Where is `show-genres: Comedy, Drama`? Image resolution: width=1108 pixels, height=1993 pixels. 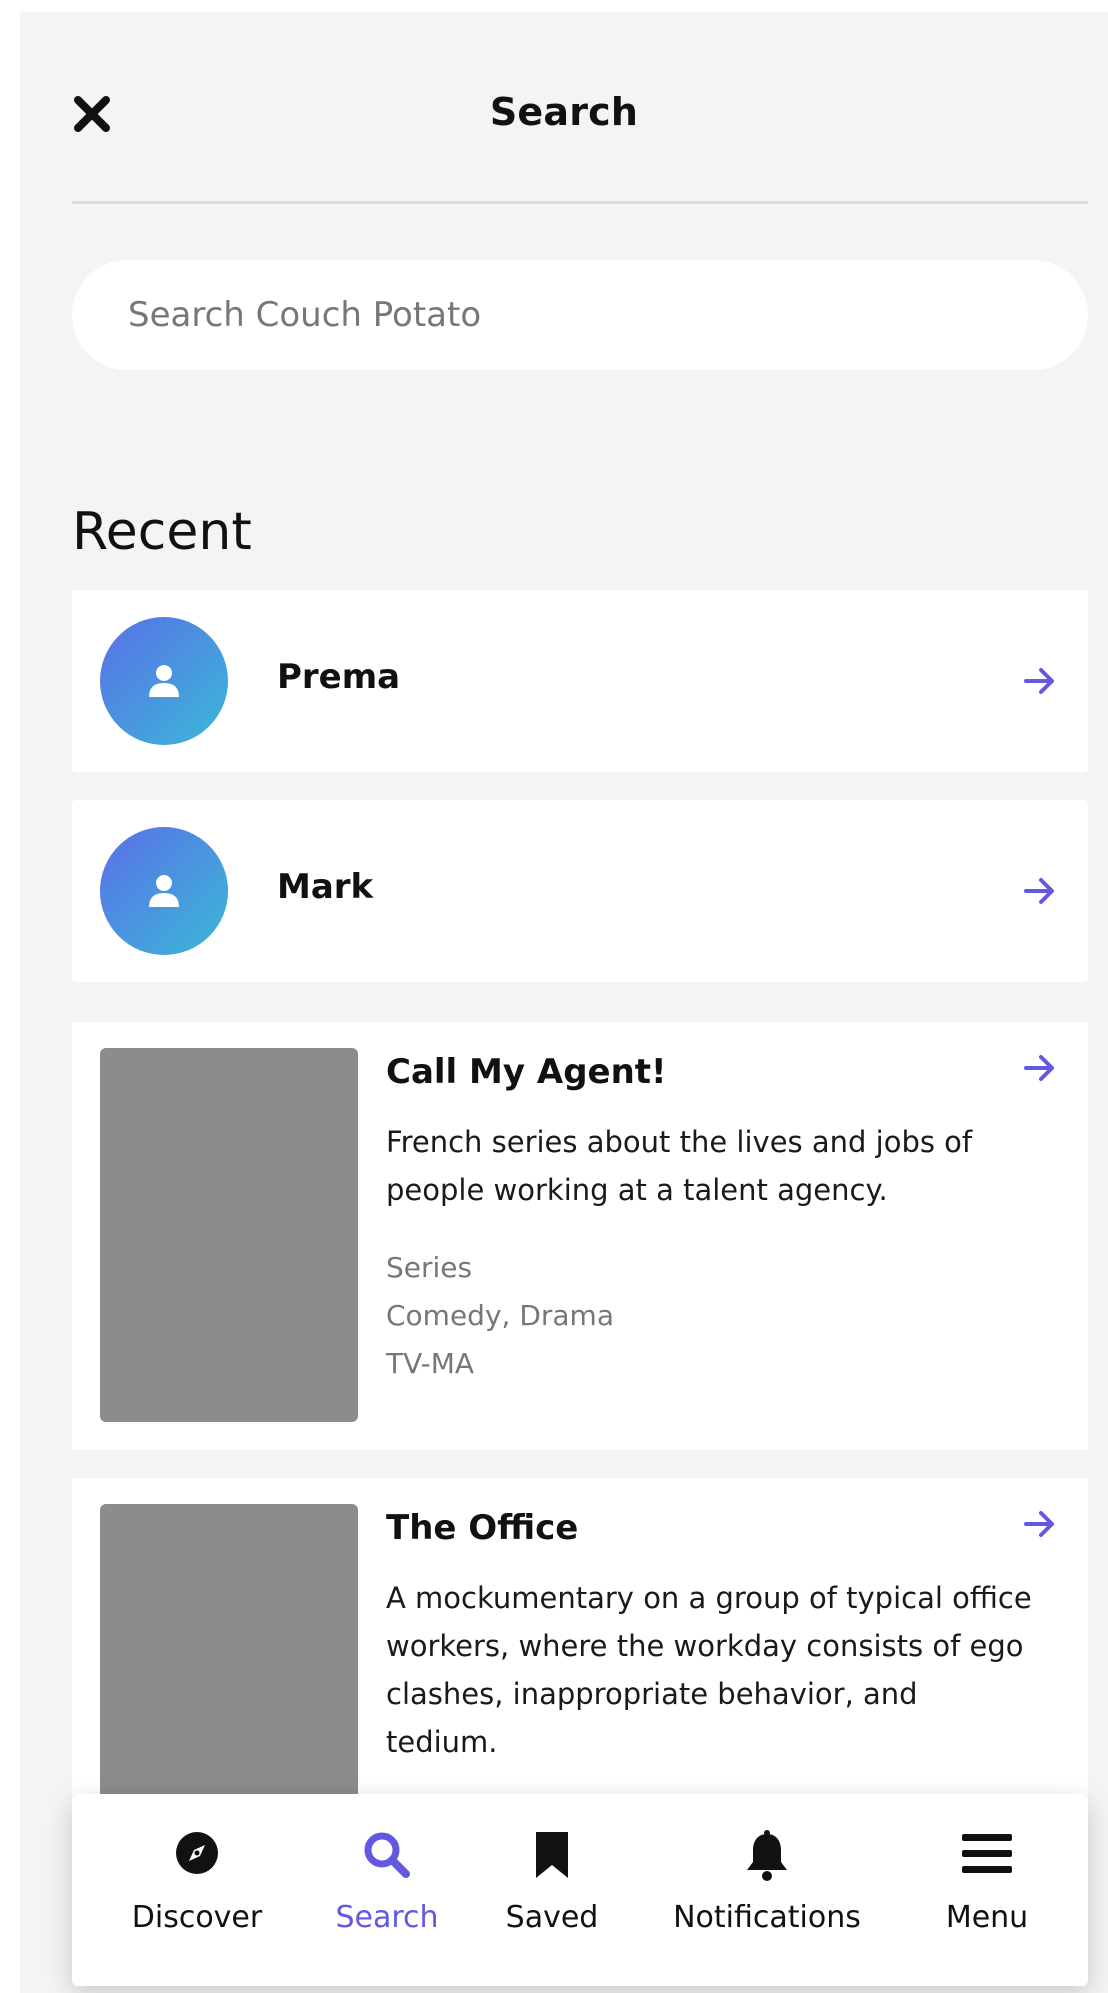
show-genres: Comedy, Drama is located at coordinates (500, 1315).